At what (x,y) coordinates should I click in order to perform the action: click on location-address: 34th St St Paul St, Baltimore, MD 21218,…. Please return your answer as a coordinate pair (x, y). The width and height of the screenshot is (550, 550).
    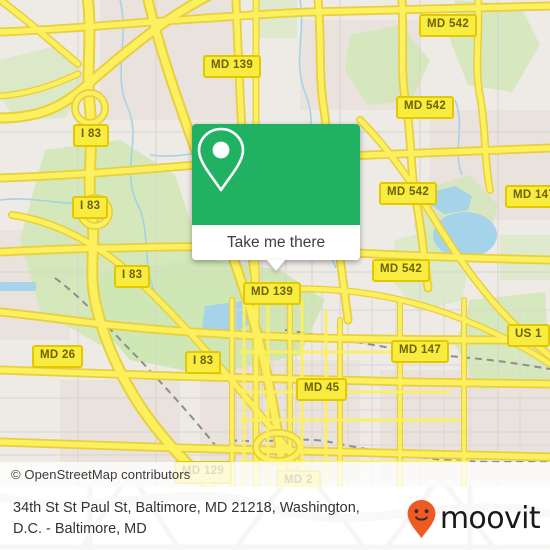
    Looking at the image, I should click on (186, 519).